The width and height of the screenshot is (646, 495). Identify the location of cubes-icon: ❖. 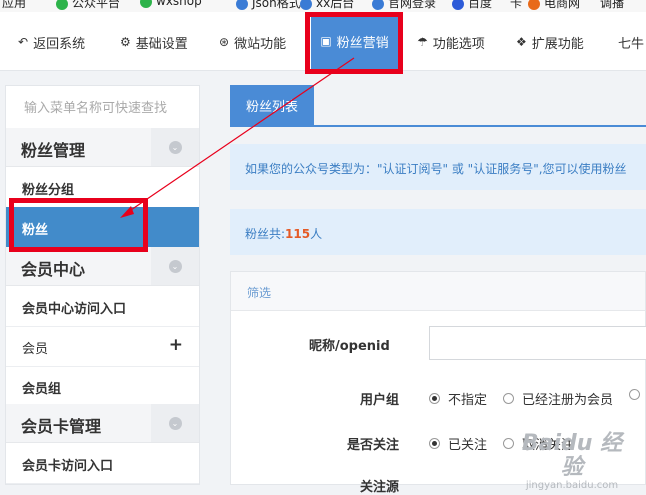
(521, 42).